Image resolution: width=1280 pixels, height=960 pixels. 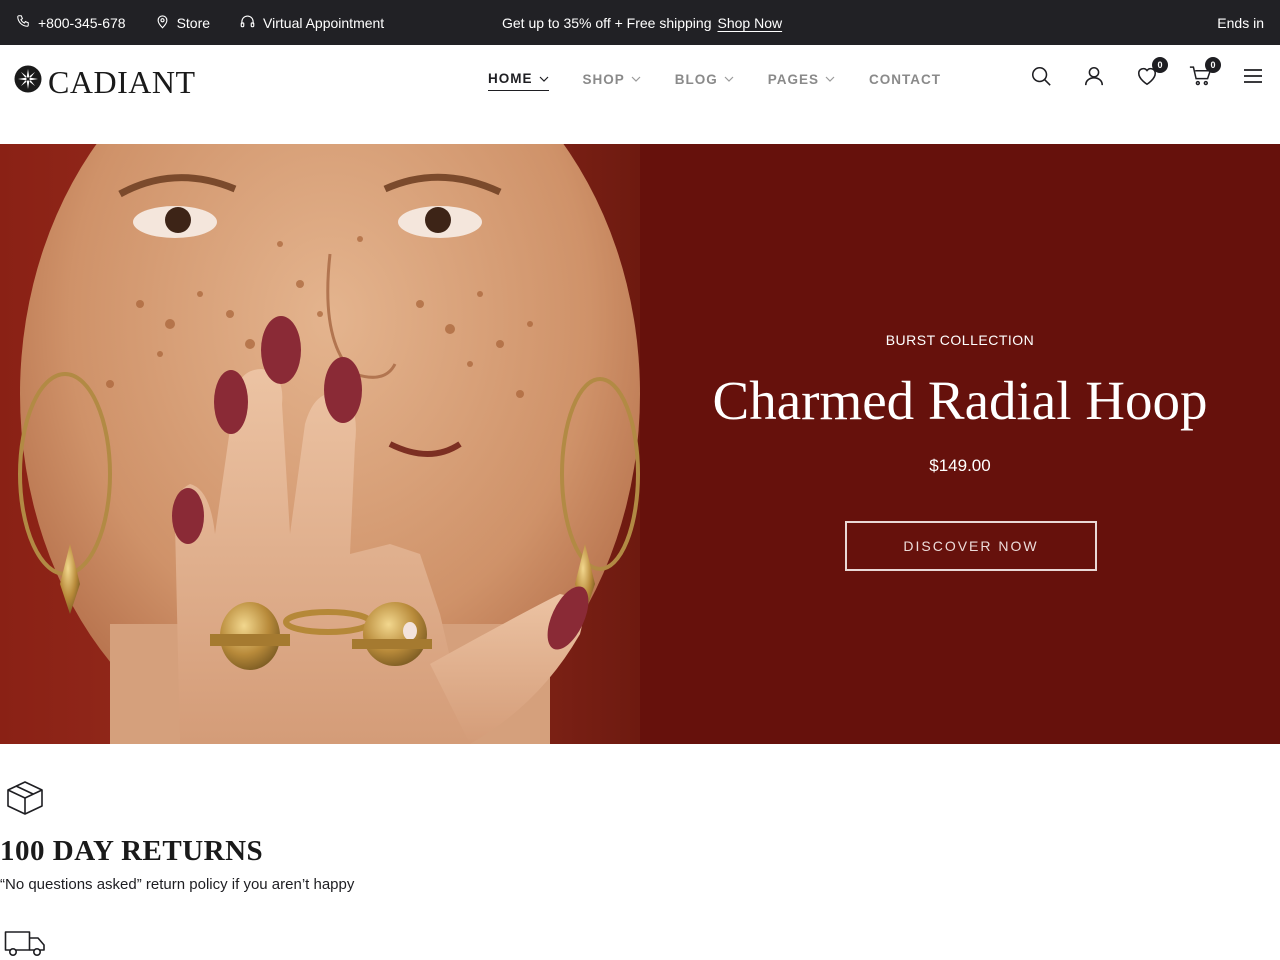 I want to click on cart-button: 0, so click(x=1204, y=73).